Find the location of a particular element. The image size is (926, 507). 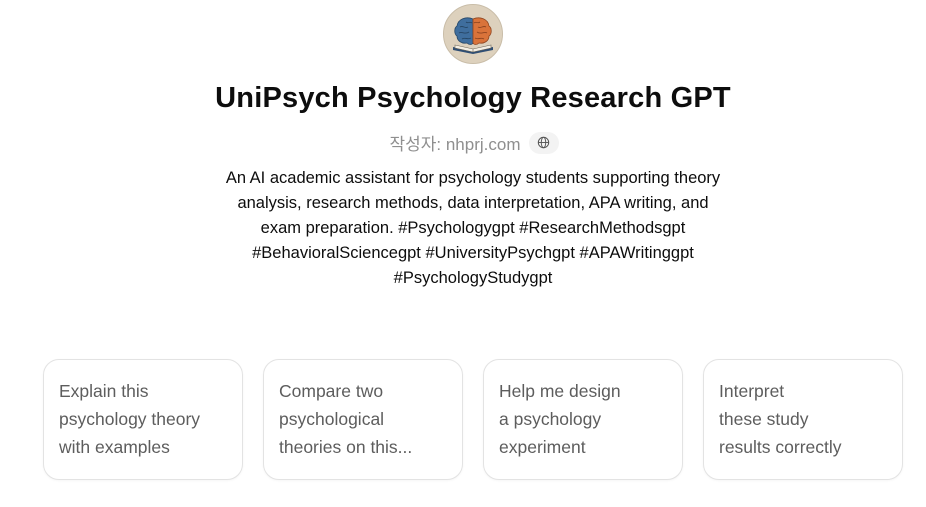

gpt-avatar is located at coordinates (473, 34).